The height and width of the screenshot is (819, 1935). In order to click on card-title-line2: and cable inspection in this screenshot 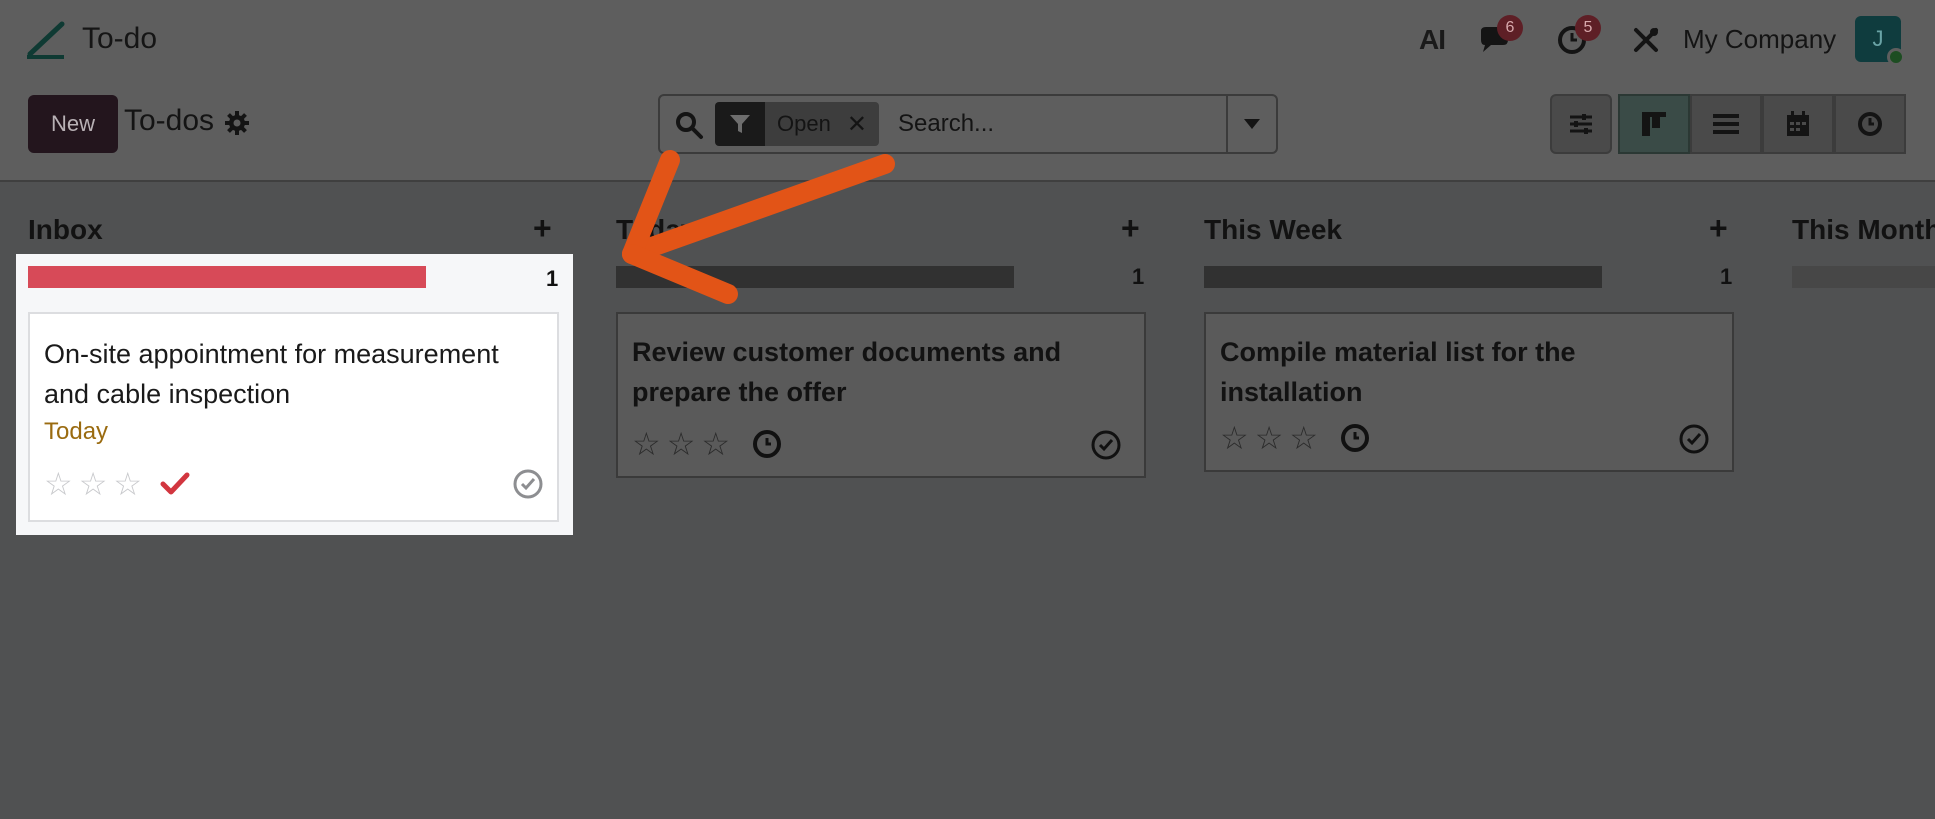, I will do `click(167, 394)`.